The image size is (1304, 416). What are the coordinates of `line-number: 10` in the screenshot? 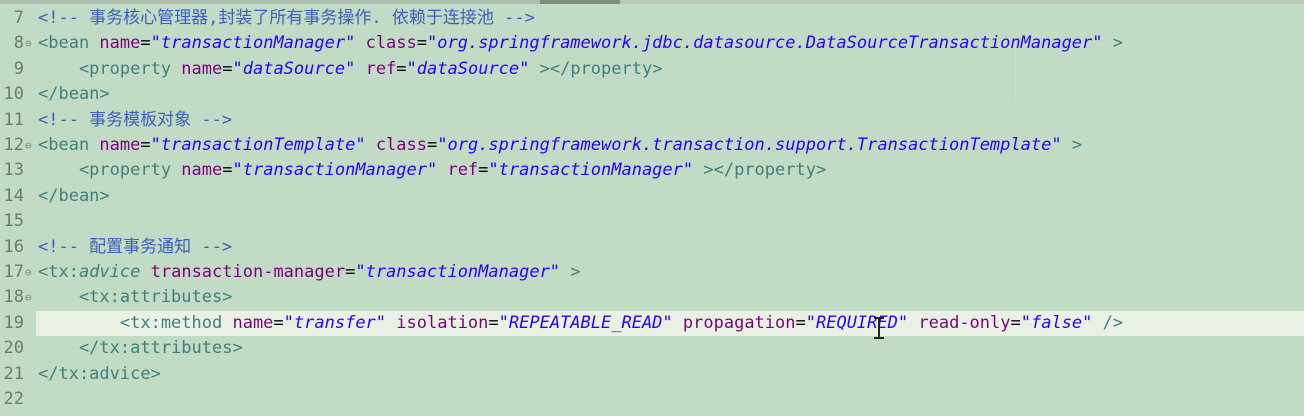 It's located at (13, 94).